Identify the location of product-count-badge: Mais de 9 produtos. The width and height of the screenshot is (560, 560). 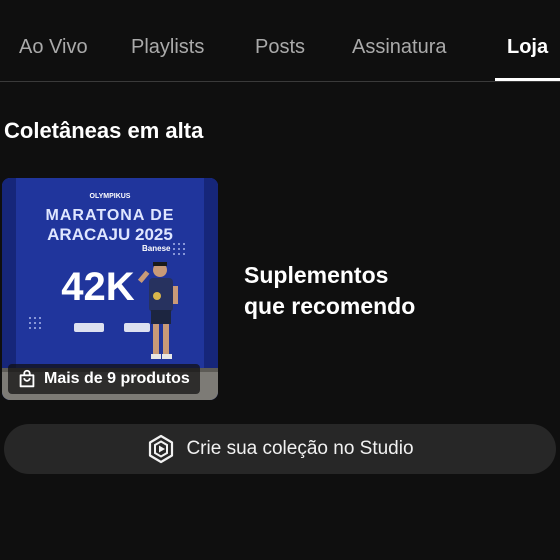
(104, 379).